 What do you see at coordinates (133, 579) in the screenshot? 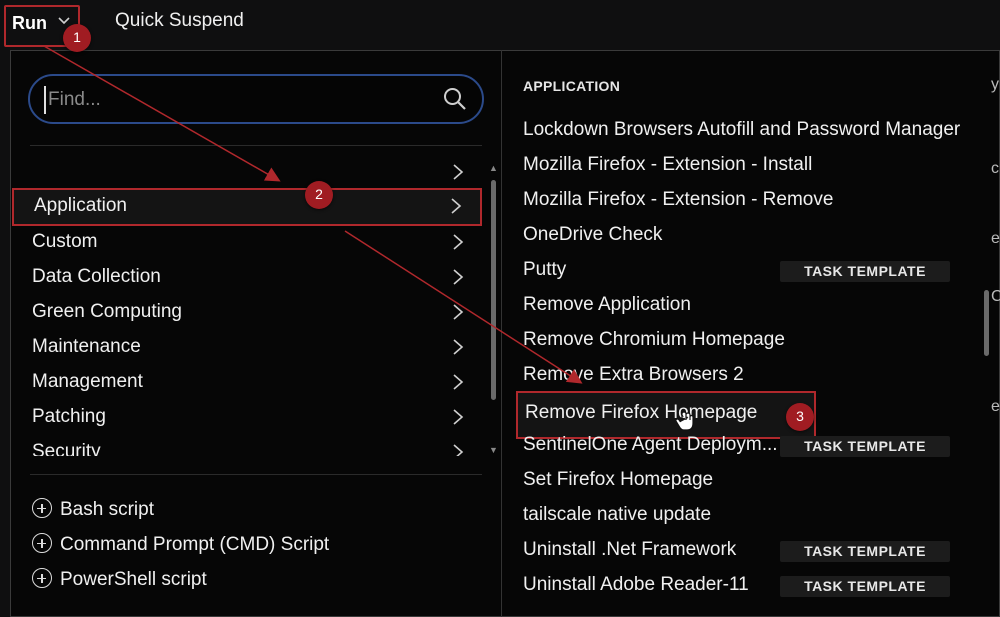
I see `script-label: PowerShell script` at bounding box center [133, 579].